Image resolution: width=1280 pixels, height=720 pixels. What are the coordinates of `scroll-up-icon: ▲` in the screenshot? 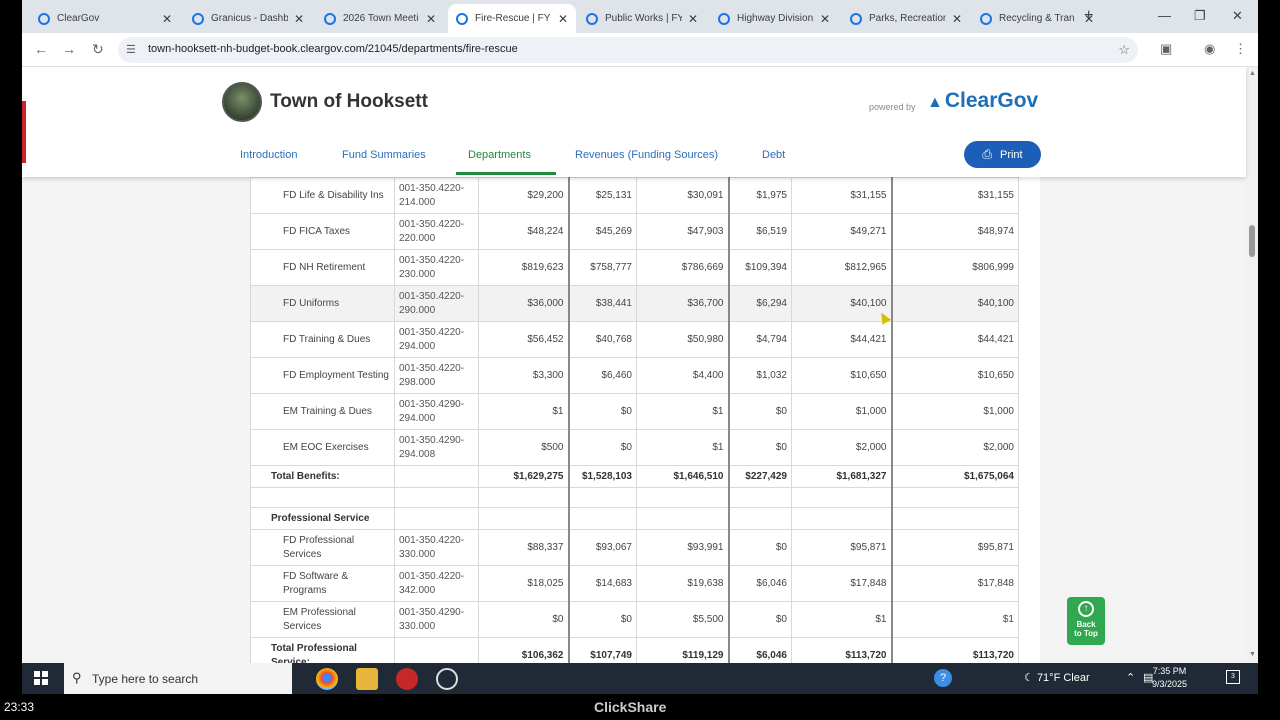 It's located at (1252, 73).